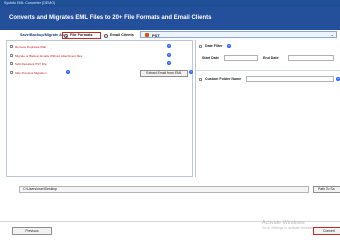 The image size is (340, 244). I want to click on path-to-save-button: Path To Sa, so click(326, 189).